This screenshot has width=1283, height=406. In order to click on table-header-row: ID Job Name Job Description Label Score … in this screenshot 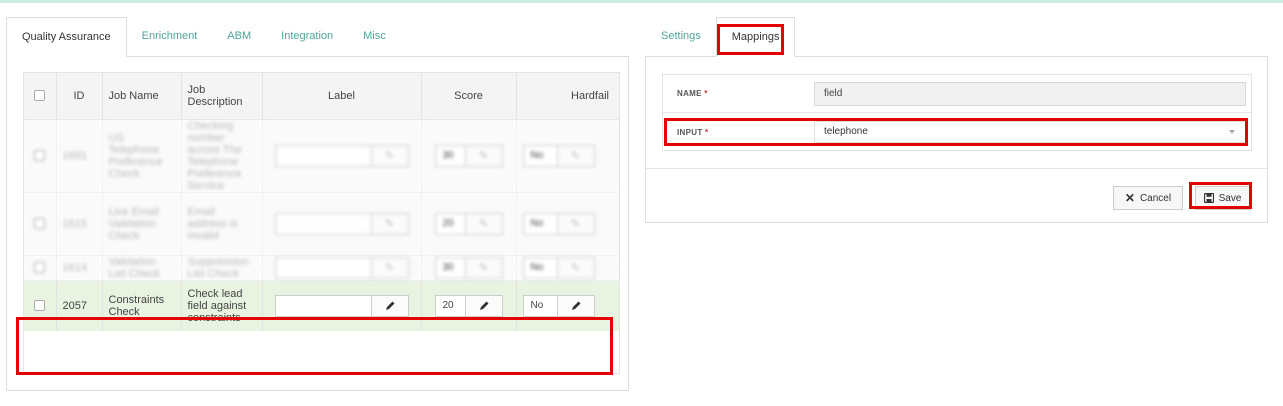, I will do `click(321, 96)`.